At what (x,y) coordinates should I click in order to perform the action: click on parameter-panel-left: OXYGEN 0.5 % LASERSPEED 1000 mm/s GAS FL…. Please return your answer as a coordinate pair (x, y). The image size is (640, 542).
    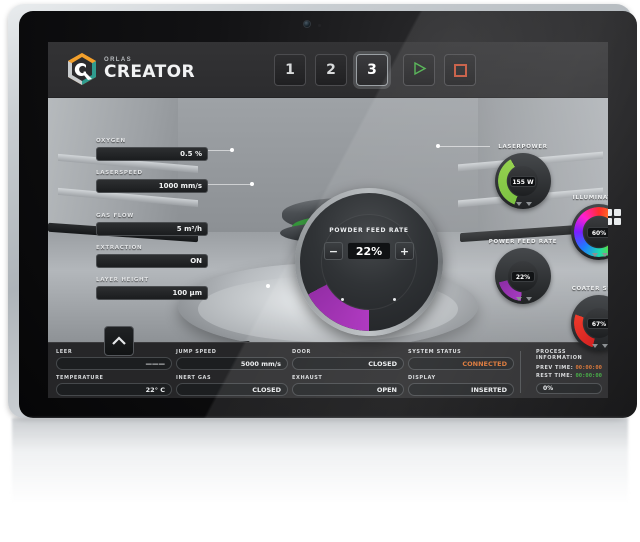
    Looking at the image, I should click on (152, 223).